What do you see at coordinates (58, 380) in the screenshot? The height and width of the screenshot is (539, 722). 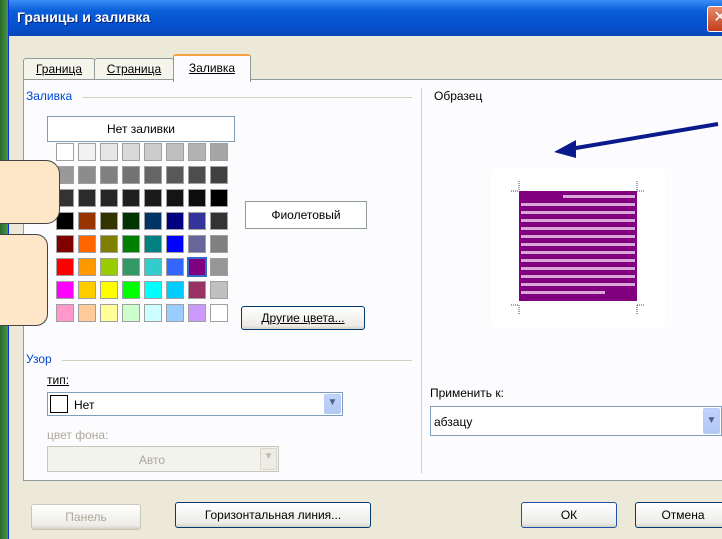 I see `pattern-type-label: тип:` at bounding box center [58, 380].